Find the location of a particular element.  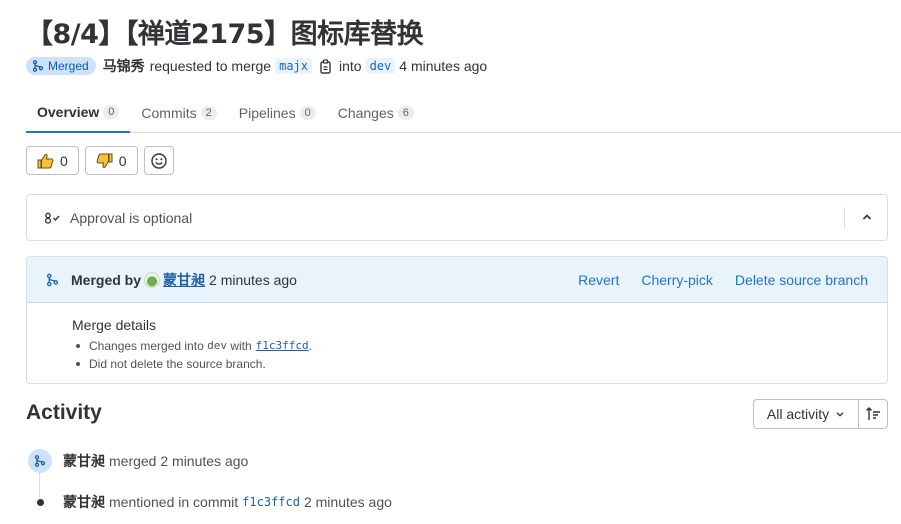

smiley-icon is located at coordinates (158, 160).